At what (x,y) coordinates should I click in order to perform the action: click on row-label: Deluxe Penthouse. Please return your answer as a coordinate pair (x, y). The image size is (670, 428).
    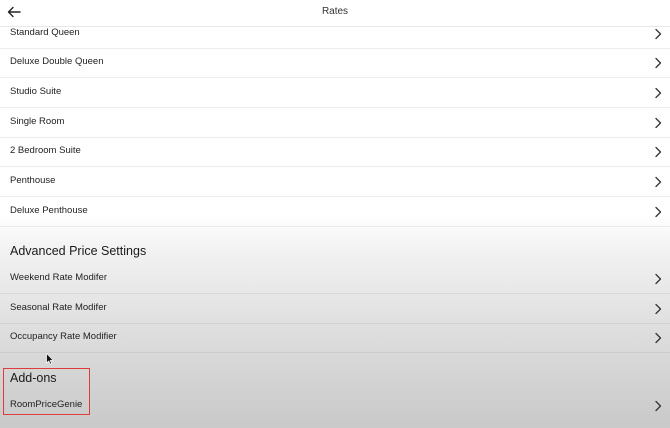
    Looking at the image, I should click on (49, 210).